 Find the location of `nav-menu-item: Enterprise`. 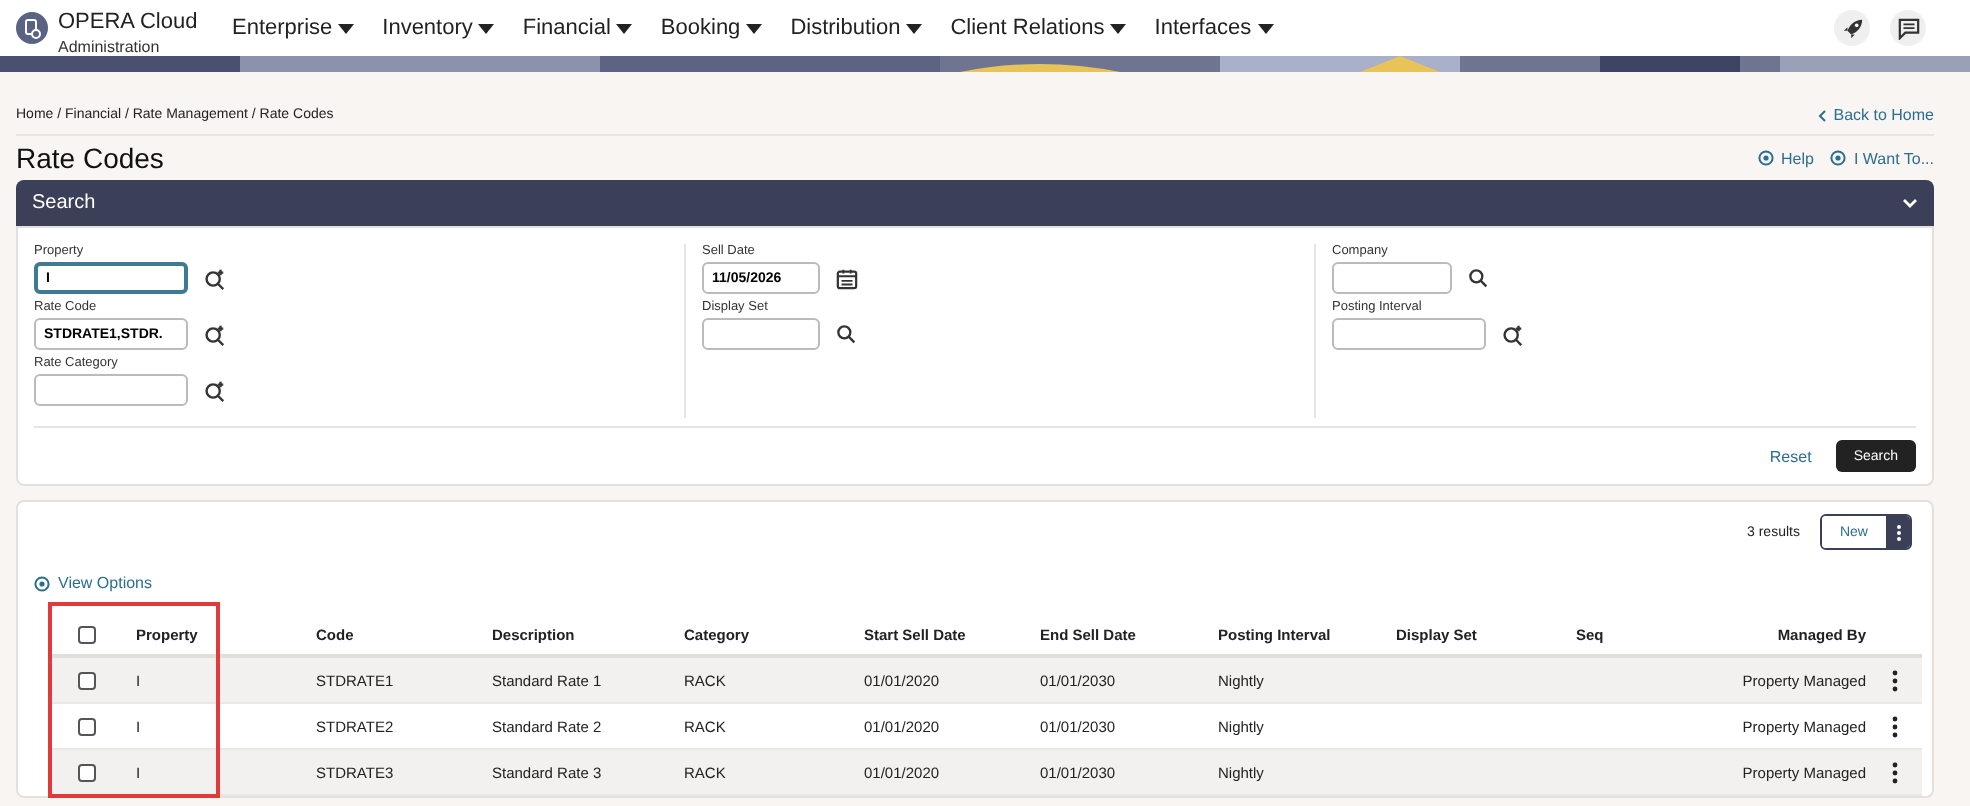

nav-menu-item: Enterprise is located at coordinates (293, 28).